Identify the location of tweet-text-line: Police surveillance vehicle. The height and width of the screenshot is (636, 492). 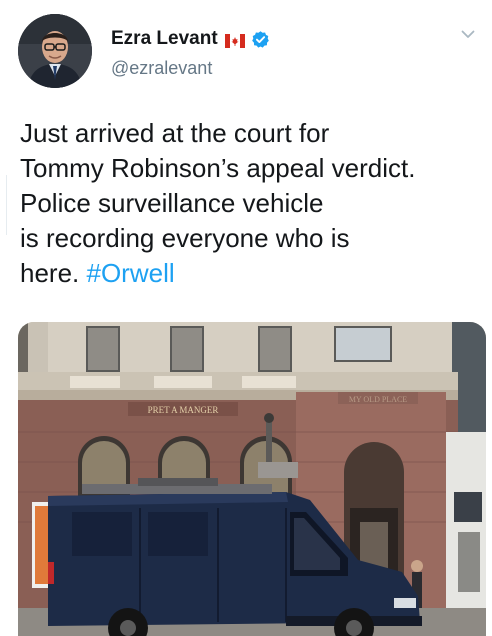
(172, 203).